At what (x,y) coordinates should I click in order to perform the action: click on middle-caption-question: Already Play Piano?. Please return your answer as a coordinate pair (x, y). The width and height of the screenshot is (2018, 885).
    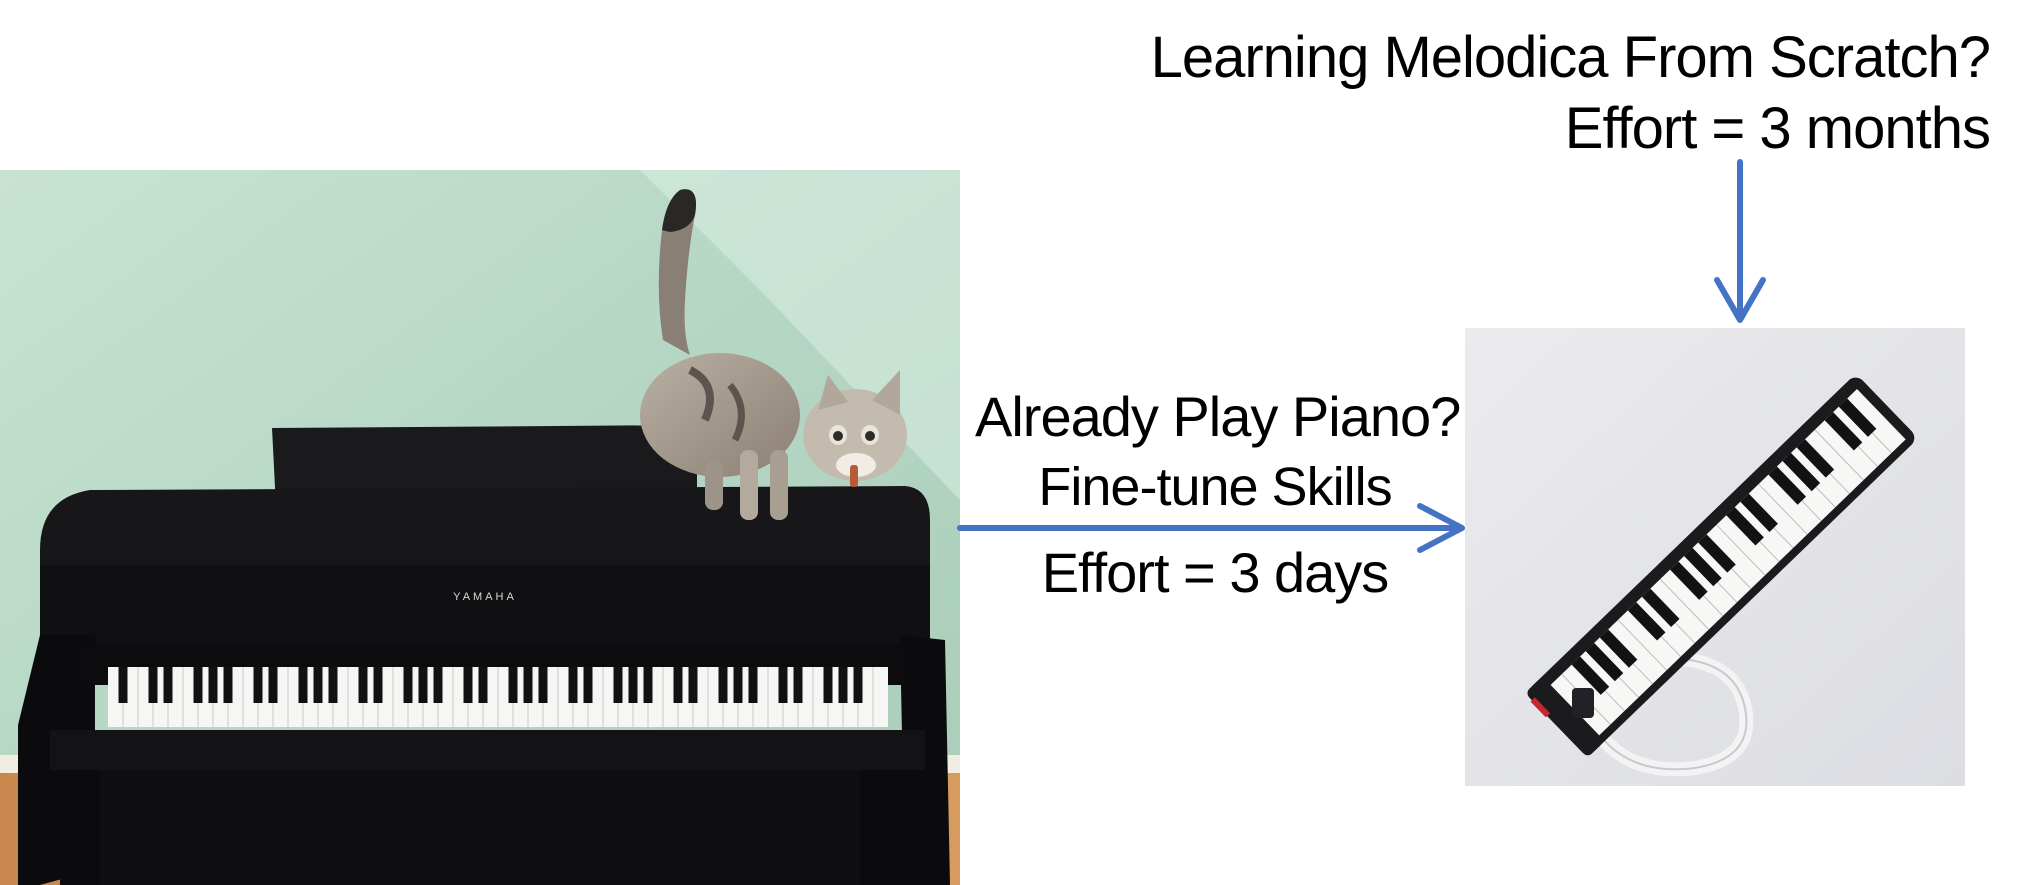
    Looking at the image, I should click on (1218, 416).